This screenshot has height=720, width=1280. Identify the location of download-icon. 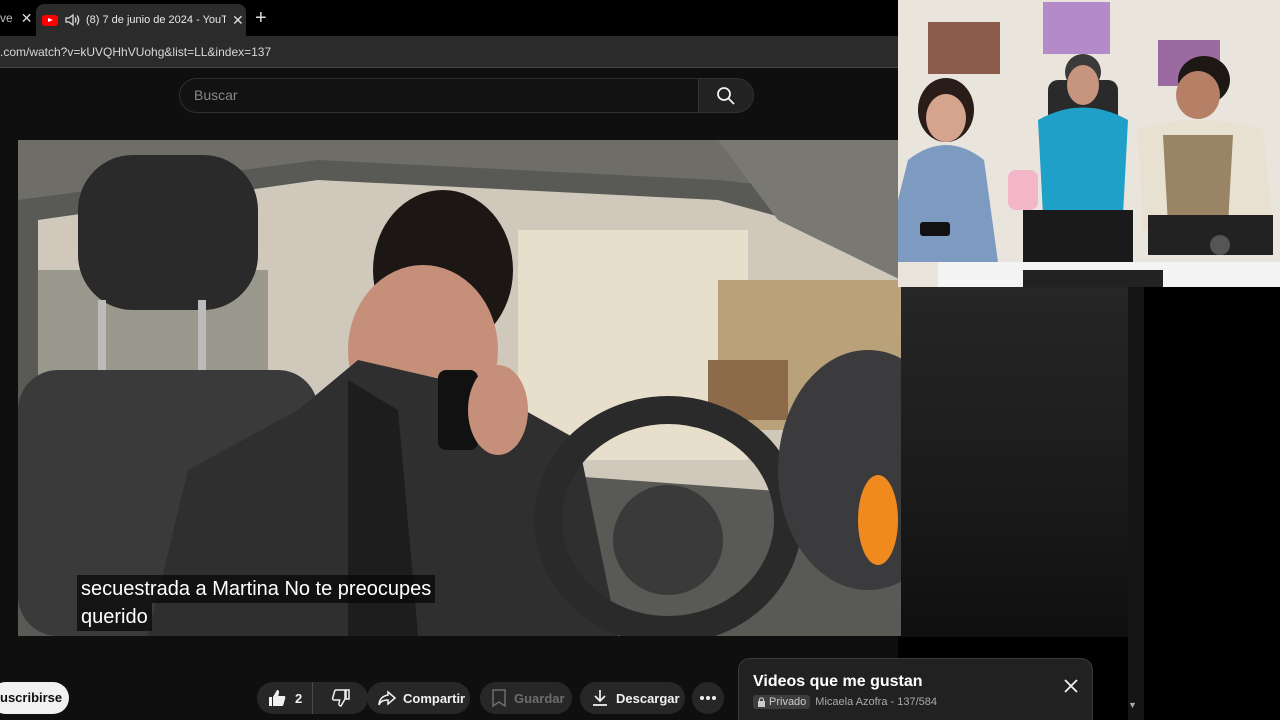
(600, 698).